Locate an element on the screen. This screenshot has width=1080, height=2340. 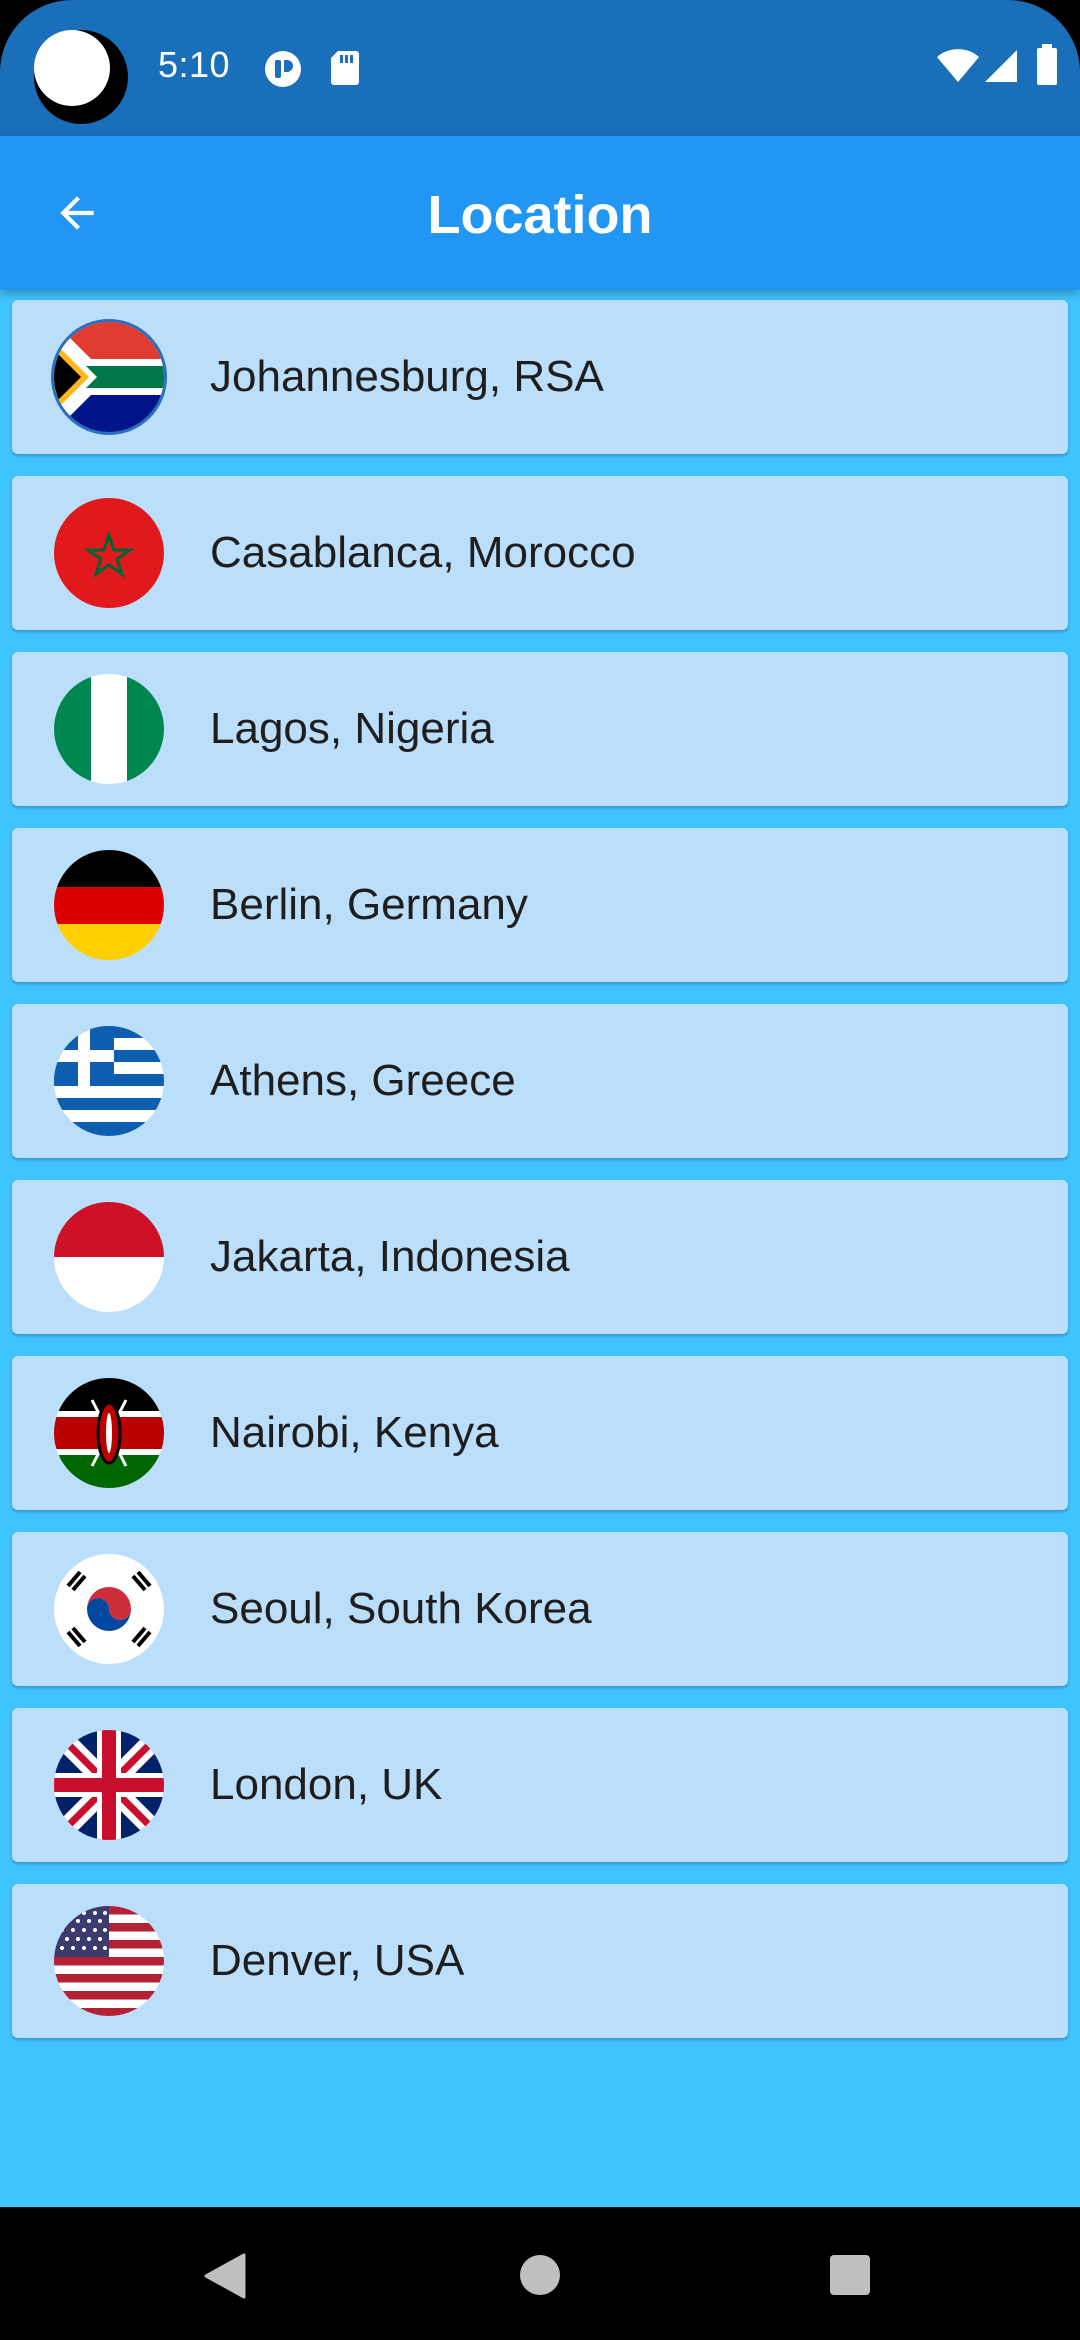
nigeria-flag-icon is located at coordinates (109, 729).